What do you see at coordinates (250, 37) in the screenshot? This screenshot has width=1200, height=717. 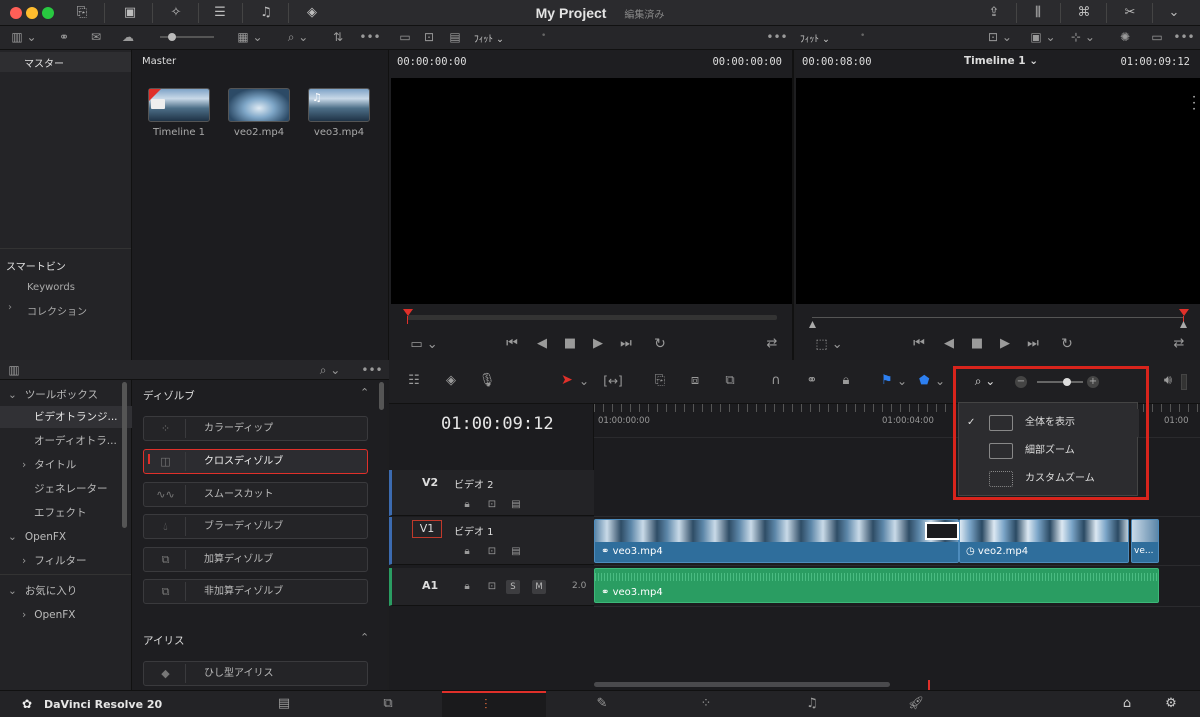 I see `grid-view-icon: ▦ ⌄` at bounding box center [250, 37].